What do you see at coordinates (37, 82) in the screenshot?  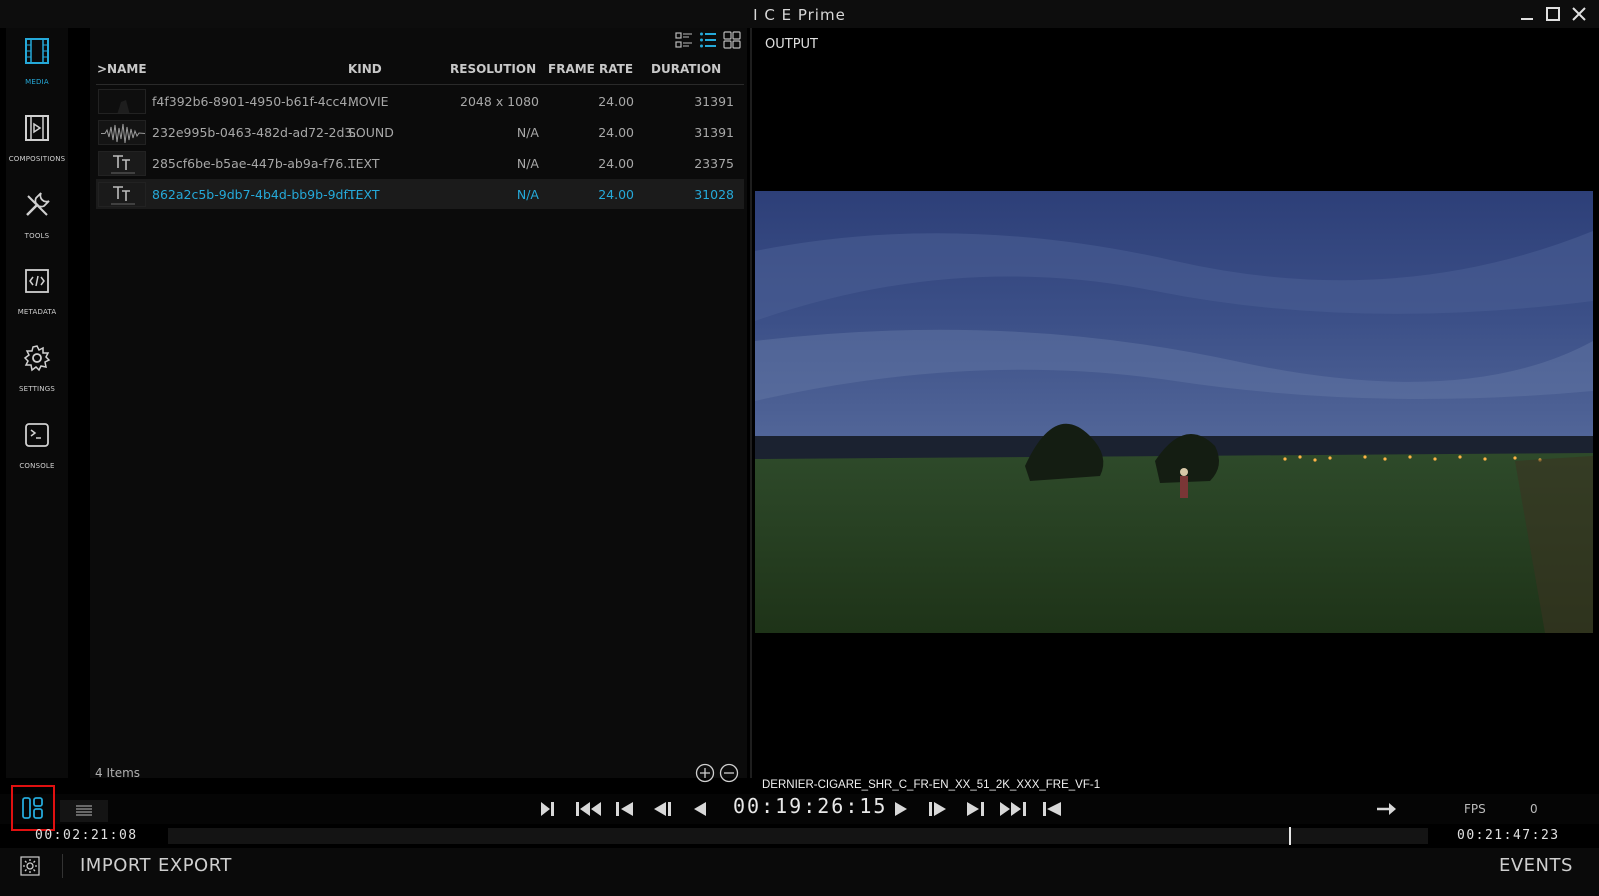 I see `sidebar-item-label: MEDIA` at bounding box center [37, 82].